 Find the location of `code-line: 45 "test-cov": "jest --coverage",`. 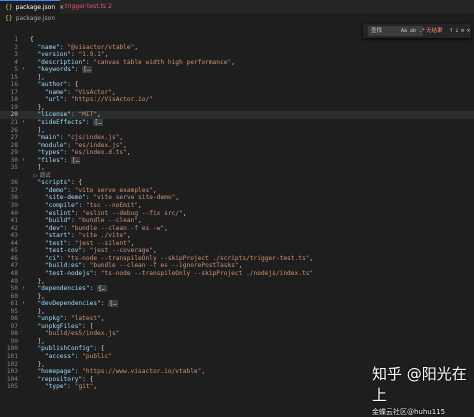

code-line: 45 "test-cov": "jest --coverage", is located at coordinates (237, 251).